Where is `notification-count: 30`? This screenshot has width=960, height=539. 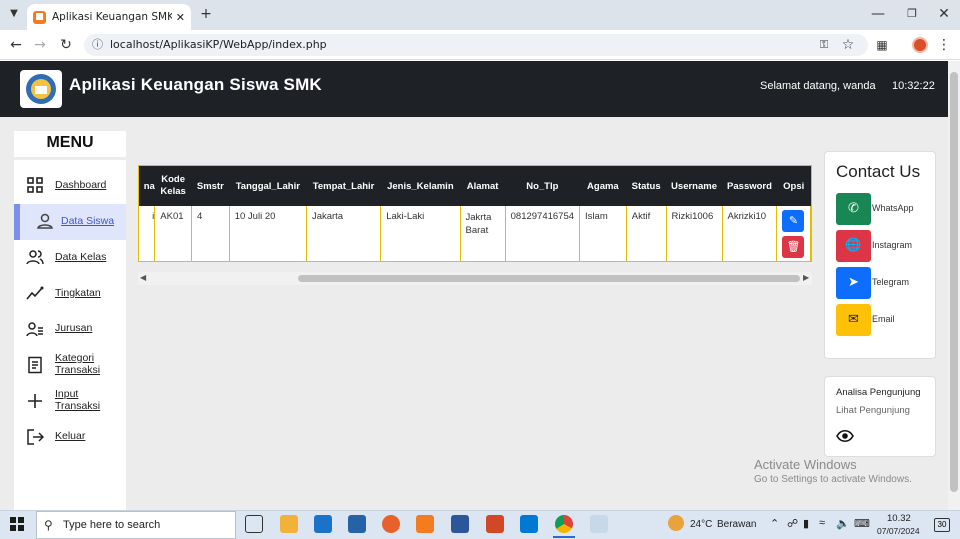 notification-count: 30 is located at coordinates (942, 524).